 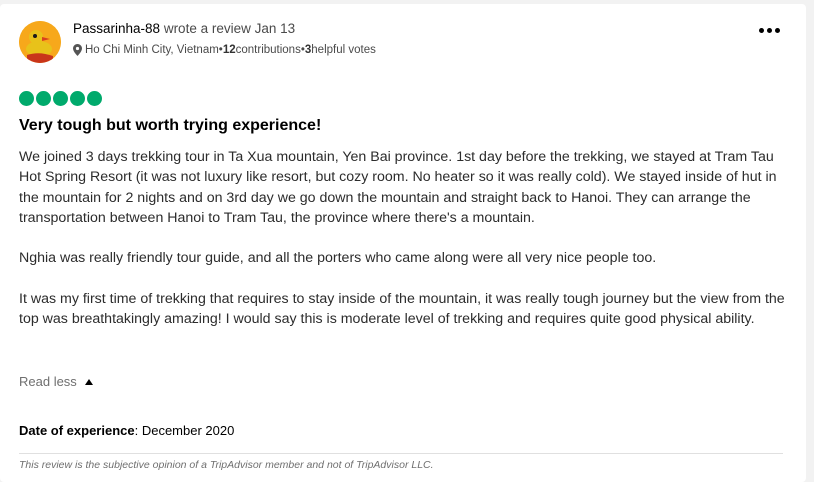 I want to click on read-less-button: Read less, so click(x=56, y=381).